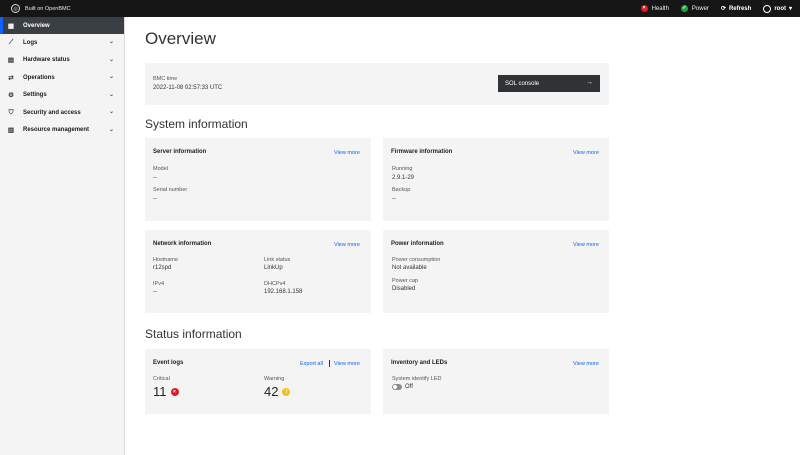  I want to click on system-identify-led-toggle: Off, so click(402, 387).